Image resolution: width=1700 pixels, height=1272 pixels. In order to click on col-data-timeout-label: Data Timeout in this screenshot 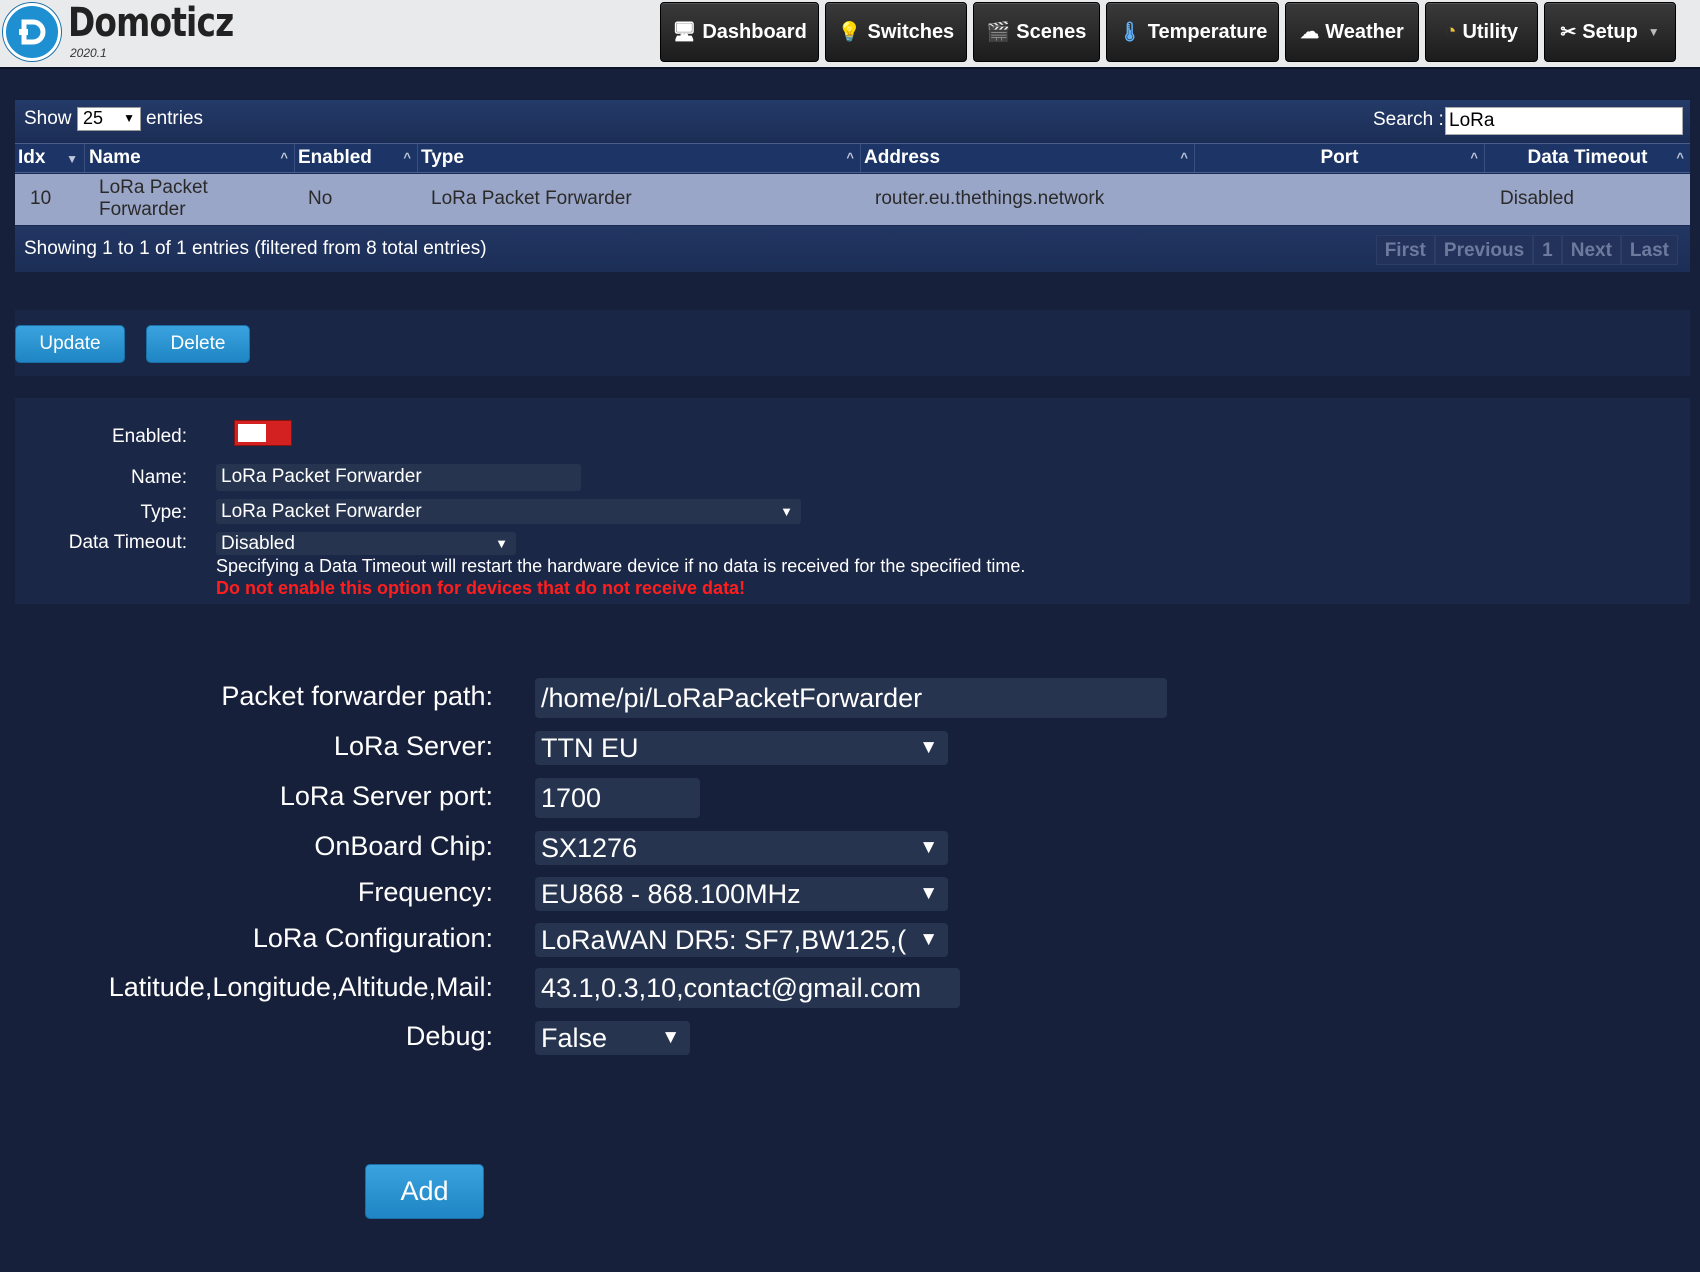, I will do `click(1587, 157)`.